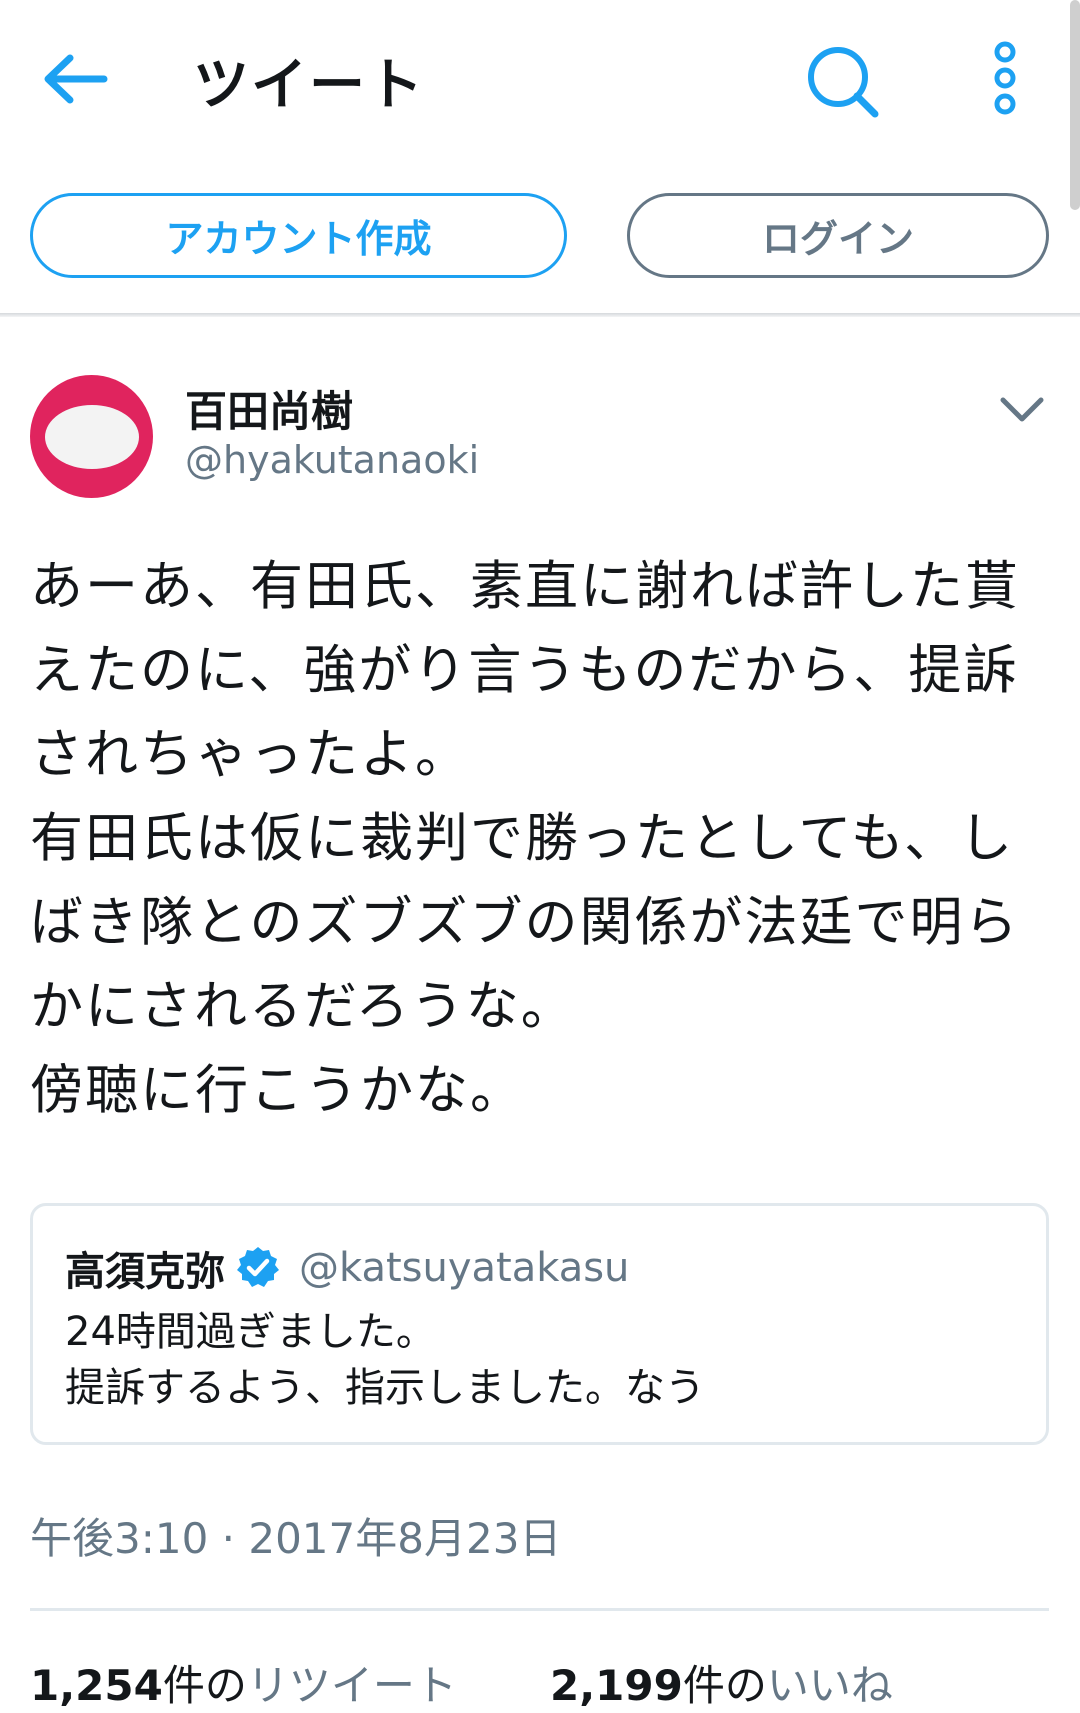 This screenshot has width=1080, height=1713. I want to click on quoted-author-name: 高須克弥, so click(145, 1272).